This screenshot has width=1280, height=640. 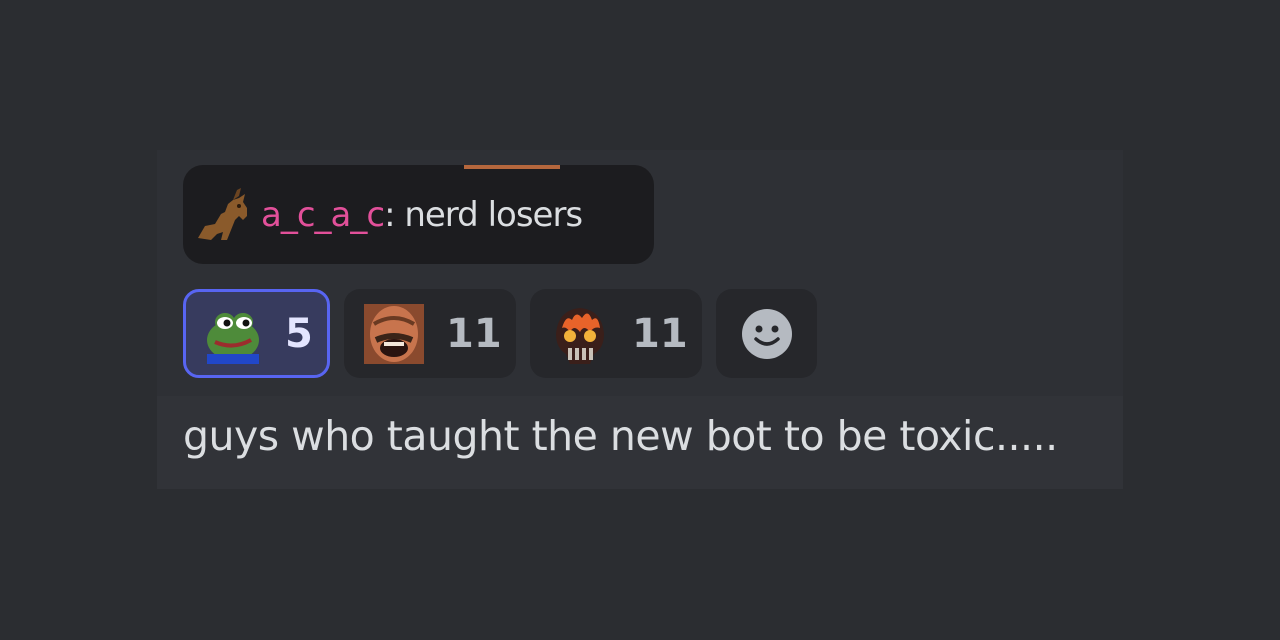 What do you see at coordinates (616, 333) in the screenshot?
I see `reaction-flaming-skull: 11` at bounding box center [616, 333].